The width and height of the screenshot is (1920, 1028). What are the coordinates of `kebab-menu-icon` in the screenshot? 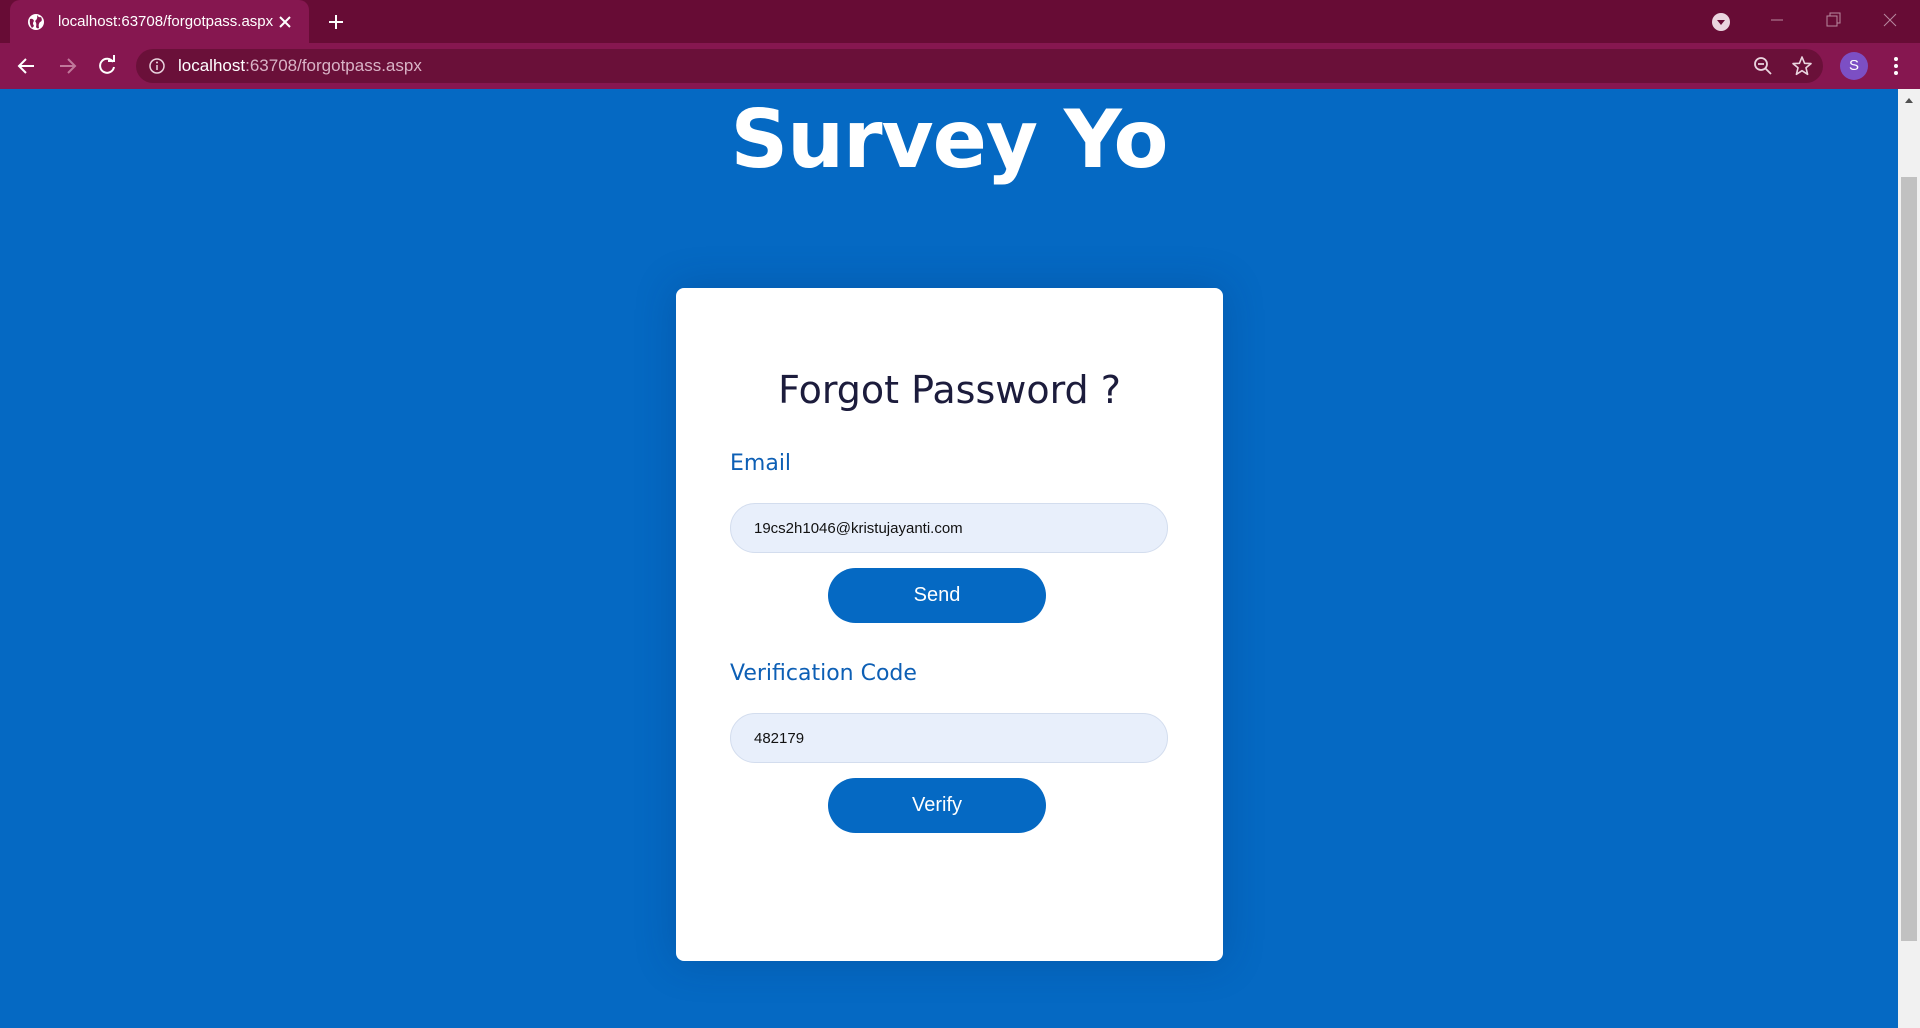 It's located at (1896, 66).